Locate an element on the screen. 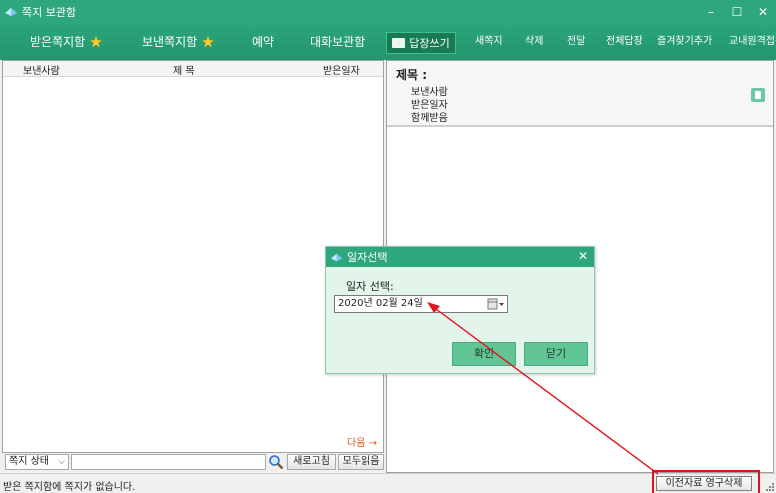 This screenshot has height=493, width=776. dialog-title: 일자선택 is located at coordinates (367, 257).